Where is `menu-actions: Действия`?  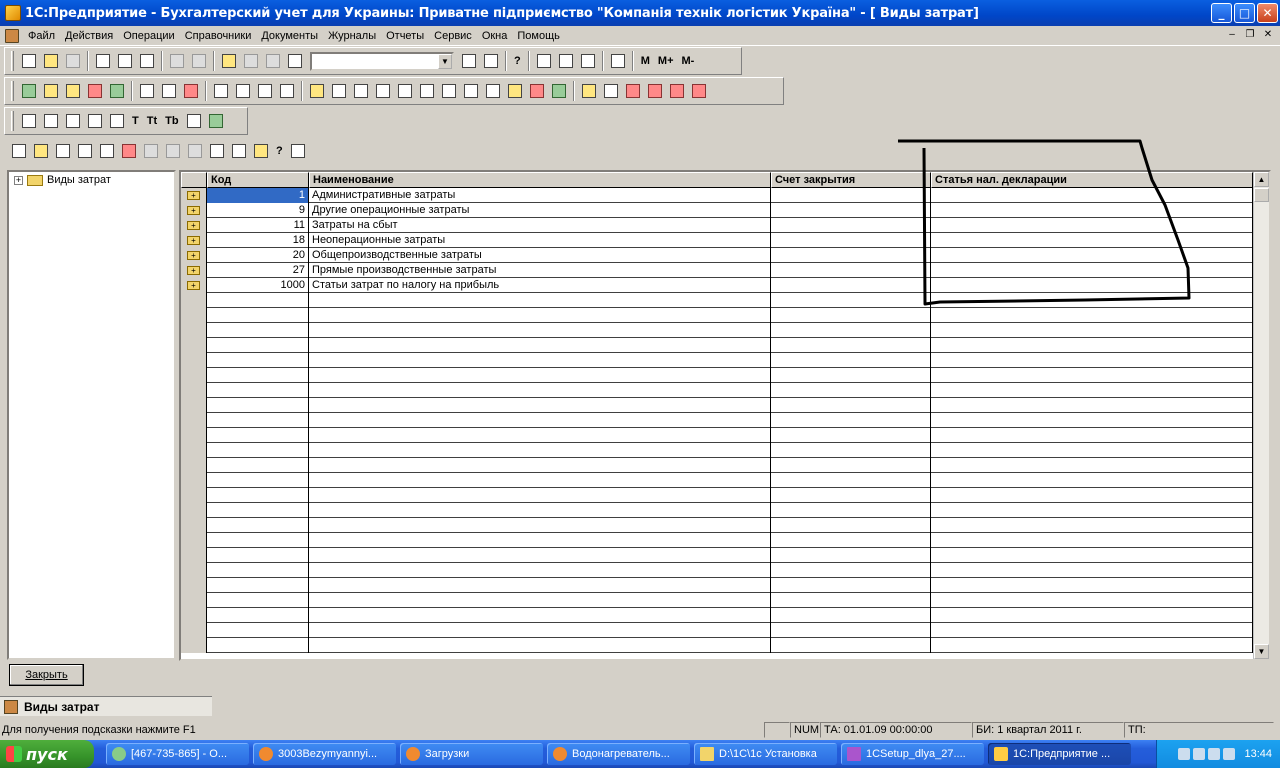 menu-actions: Действия is located at coordinates (89, 36).